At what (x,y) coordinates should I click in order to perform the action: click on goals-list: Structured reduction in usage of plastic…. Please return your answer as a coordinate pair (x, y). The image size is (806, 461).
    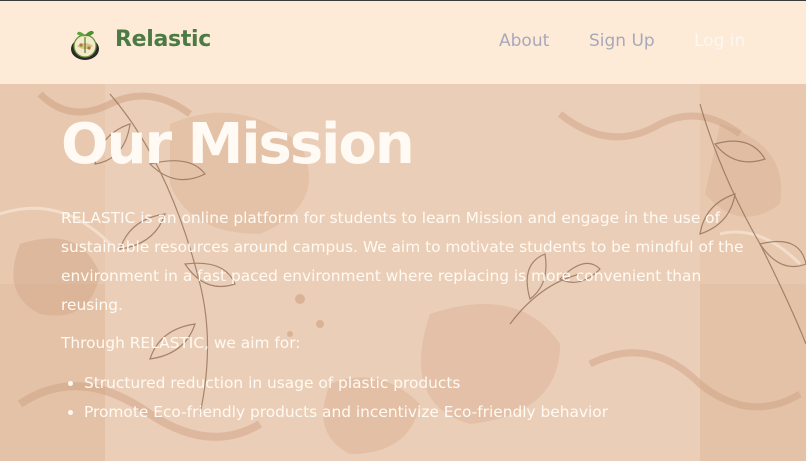
    Looking at the image, I should click on (334, 398).